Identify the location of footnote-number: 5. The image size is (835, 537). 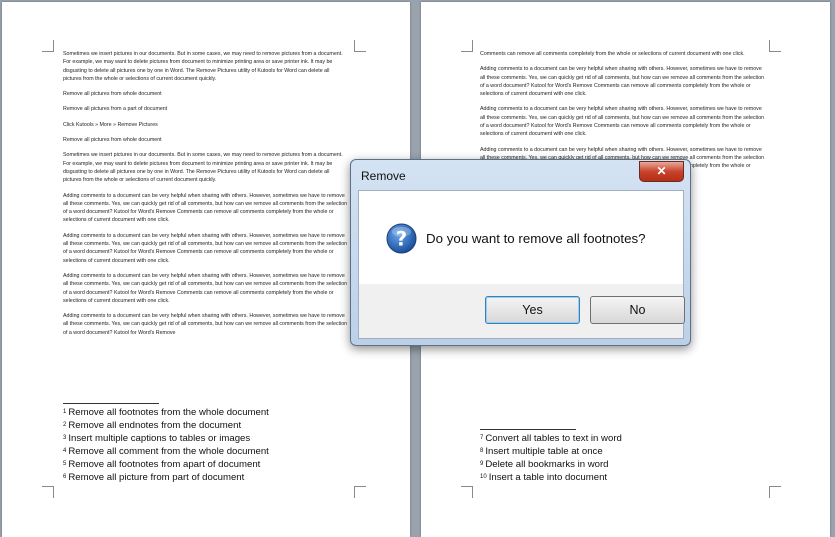
(65, 464).